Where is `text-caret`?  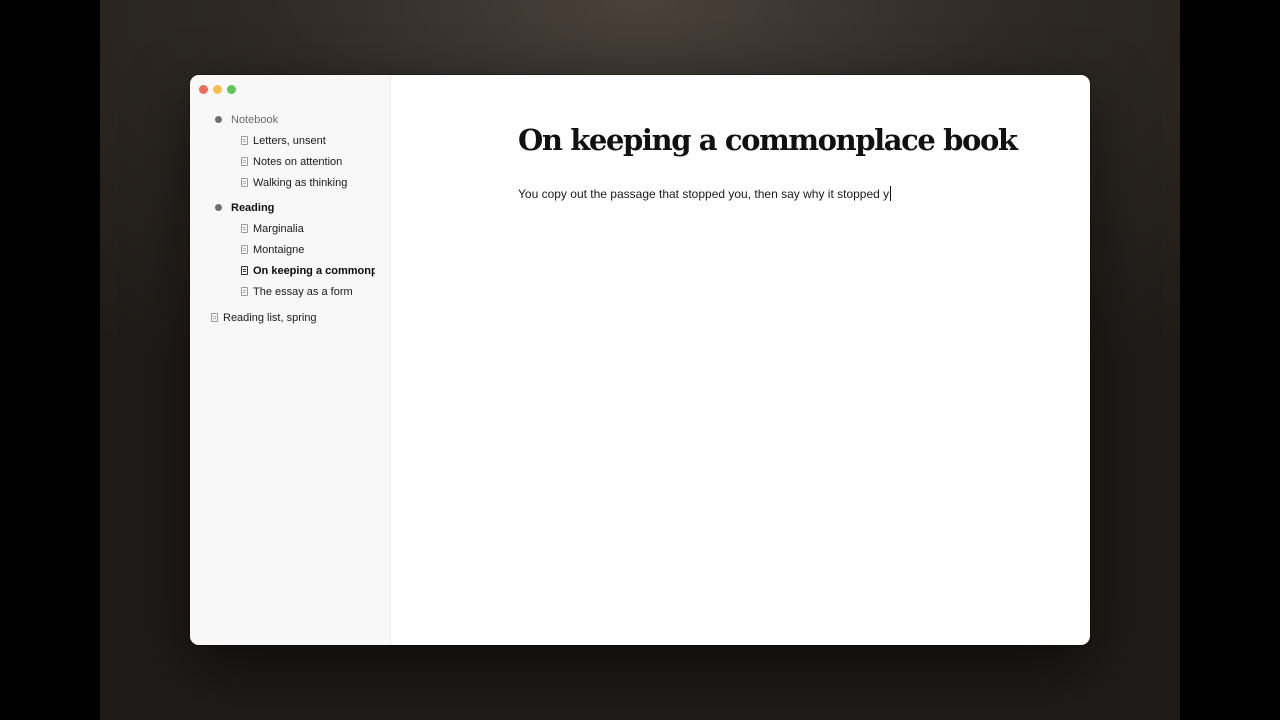
text-caret is located at coordinates (891, 193).